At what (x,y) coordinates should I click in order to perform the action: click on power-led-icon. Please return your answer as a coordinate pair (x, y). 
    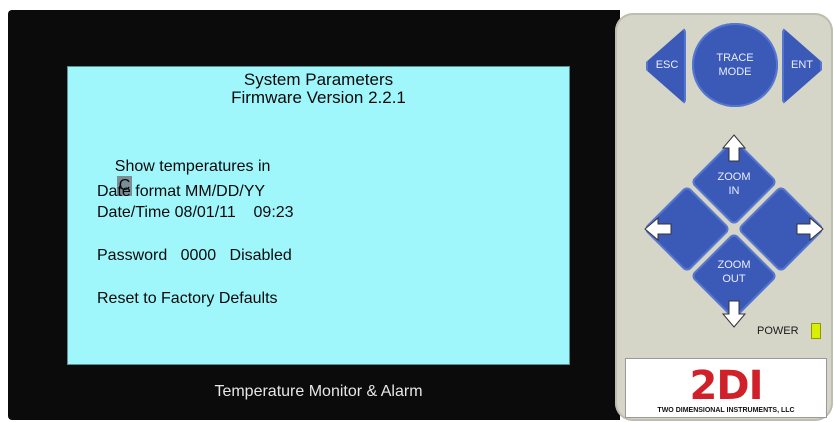
    Looking at the image, I should click on (816, 331).